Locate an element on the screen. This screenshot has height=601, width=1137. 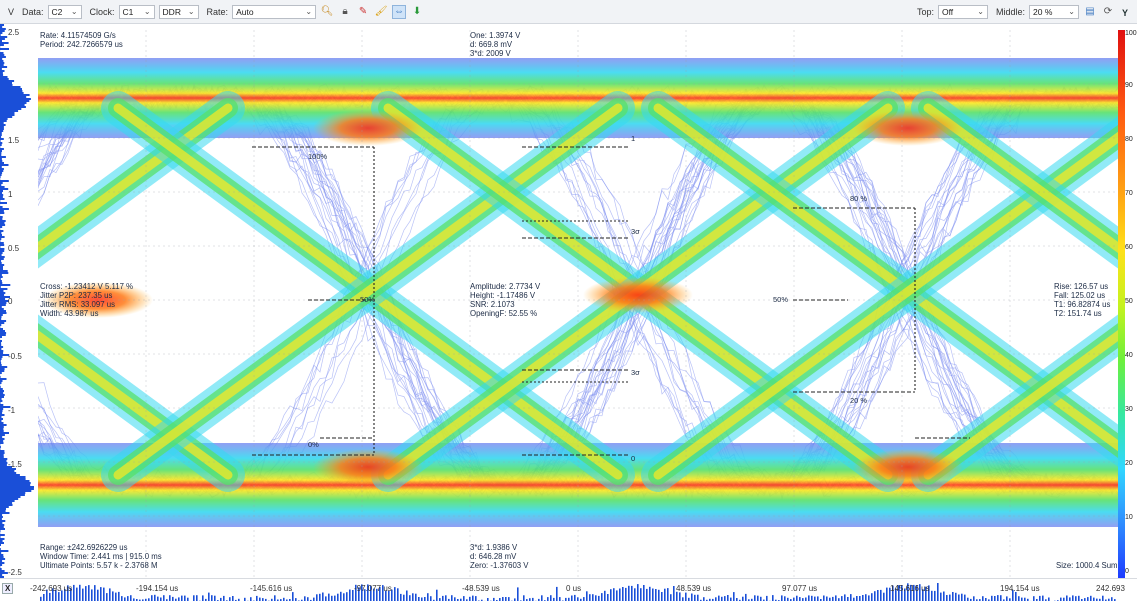
y-tick: -2.5 is located at coordinates (15, 572).